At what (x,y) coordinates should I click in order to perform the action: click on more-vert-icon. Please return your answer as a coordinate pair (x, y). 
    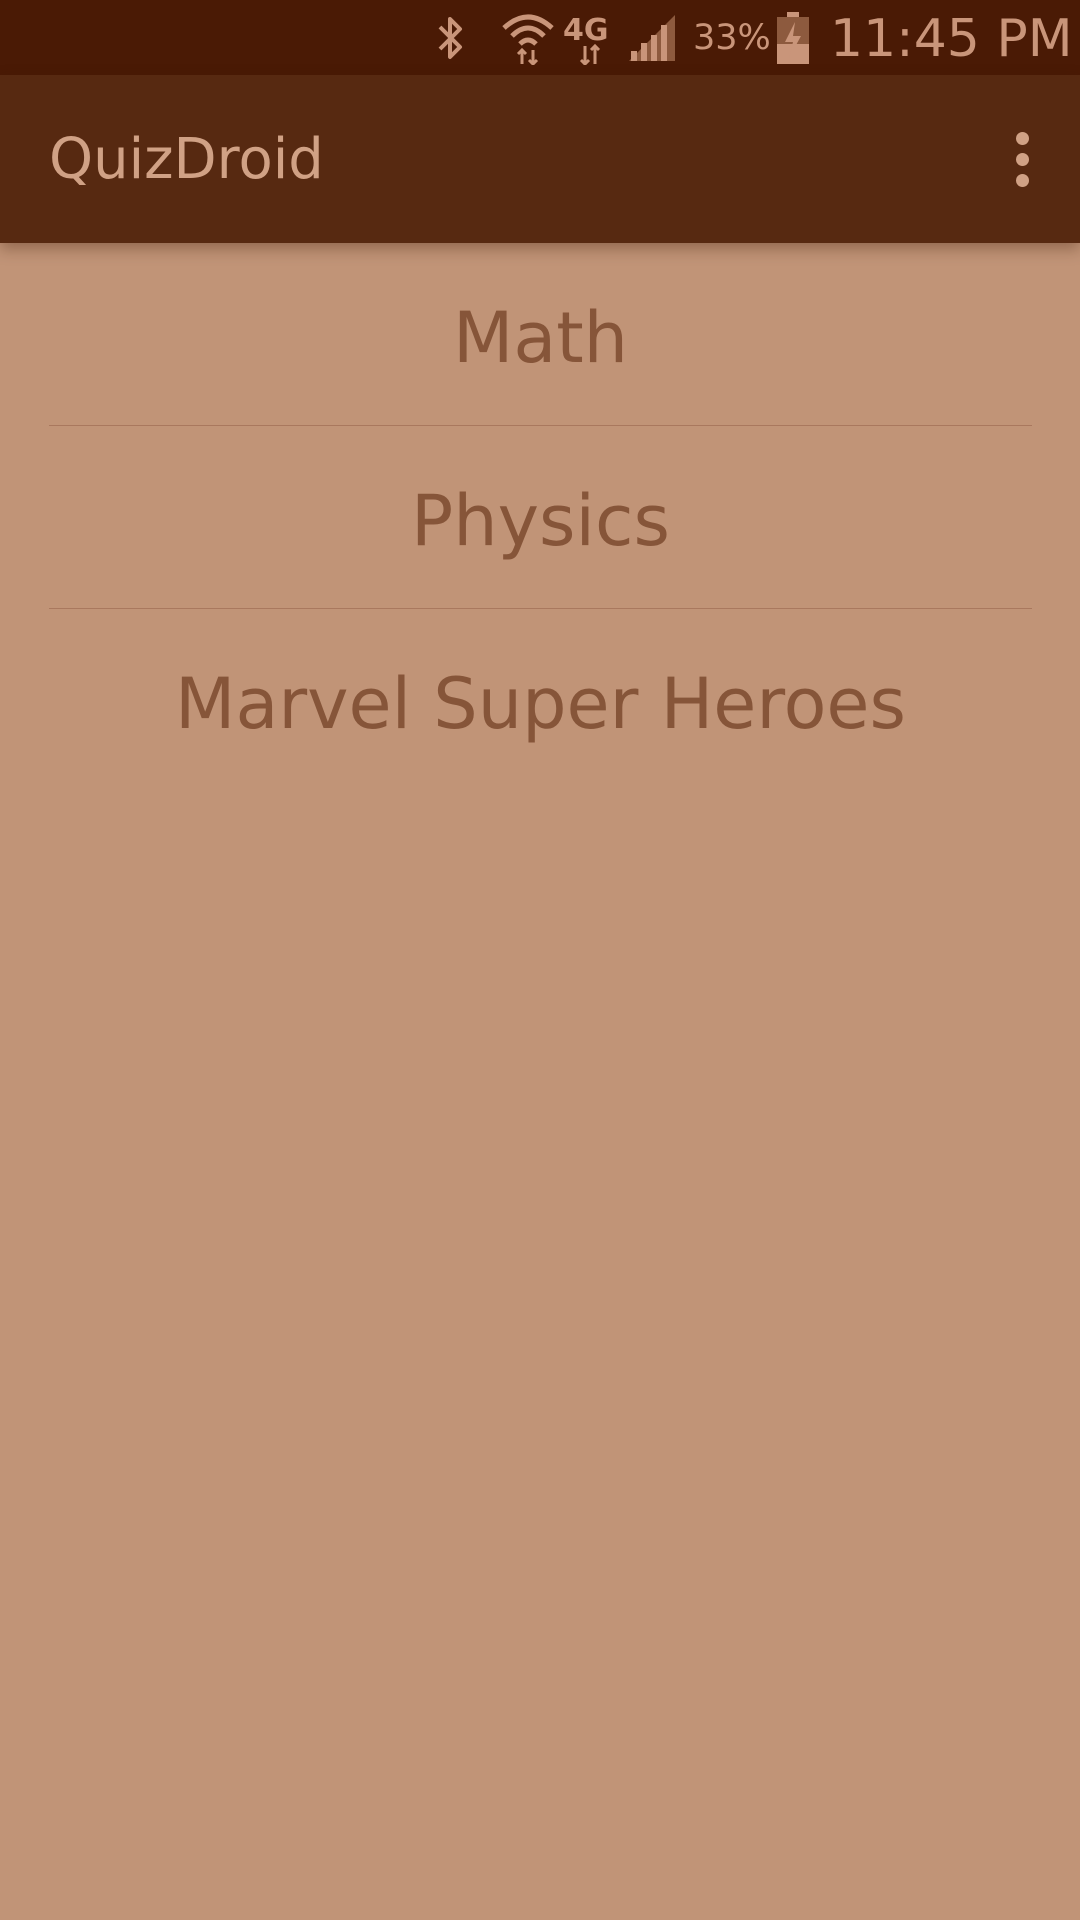
    Looking at the image, I should click on (1022, 159).